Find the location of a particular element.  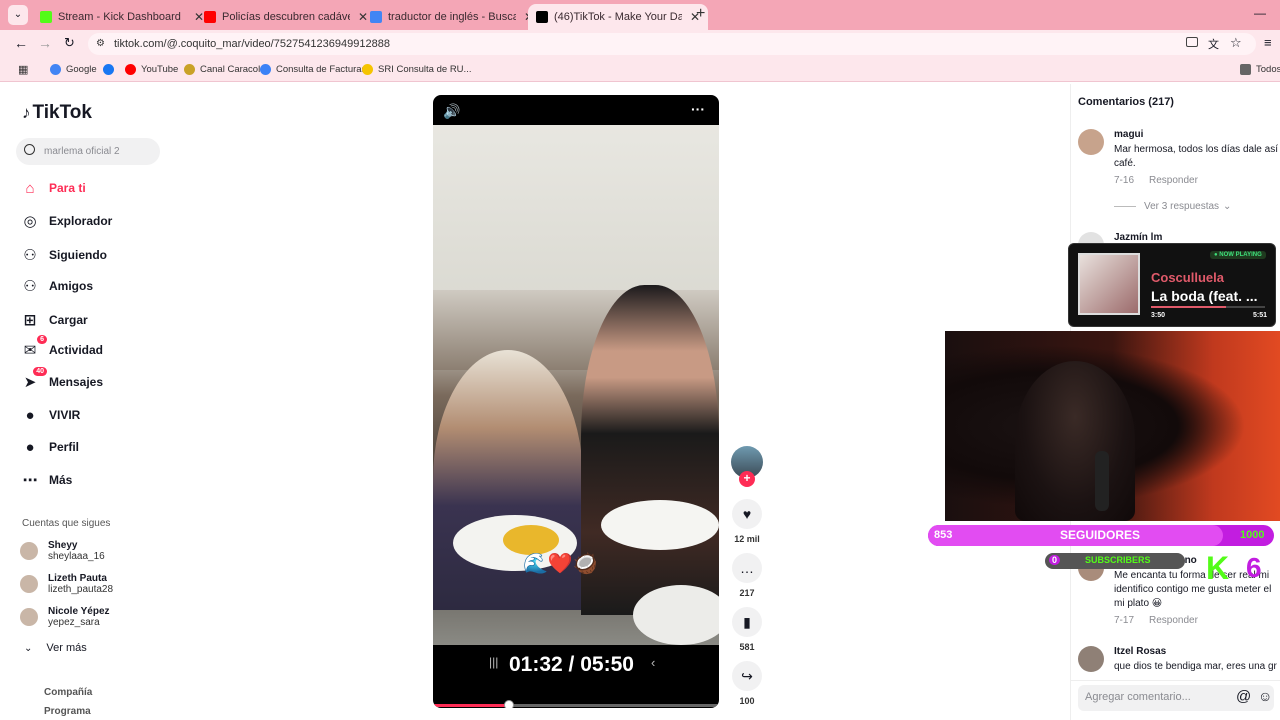

heart-icon: ♥ is located at coordinates (747, 514).